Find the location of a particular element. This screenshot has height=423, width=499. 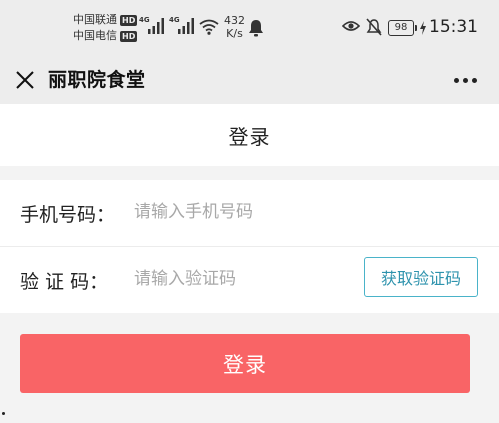

more-icon is located at coordinates (456, 80).